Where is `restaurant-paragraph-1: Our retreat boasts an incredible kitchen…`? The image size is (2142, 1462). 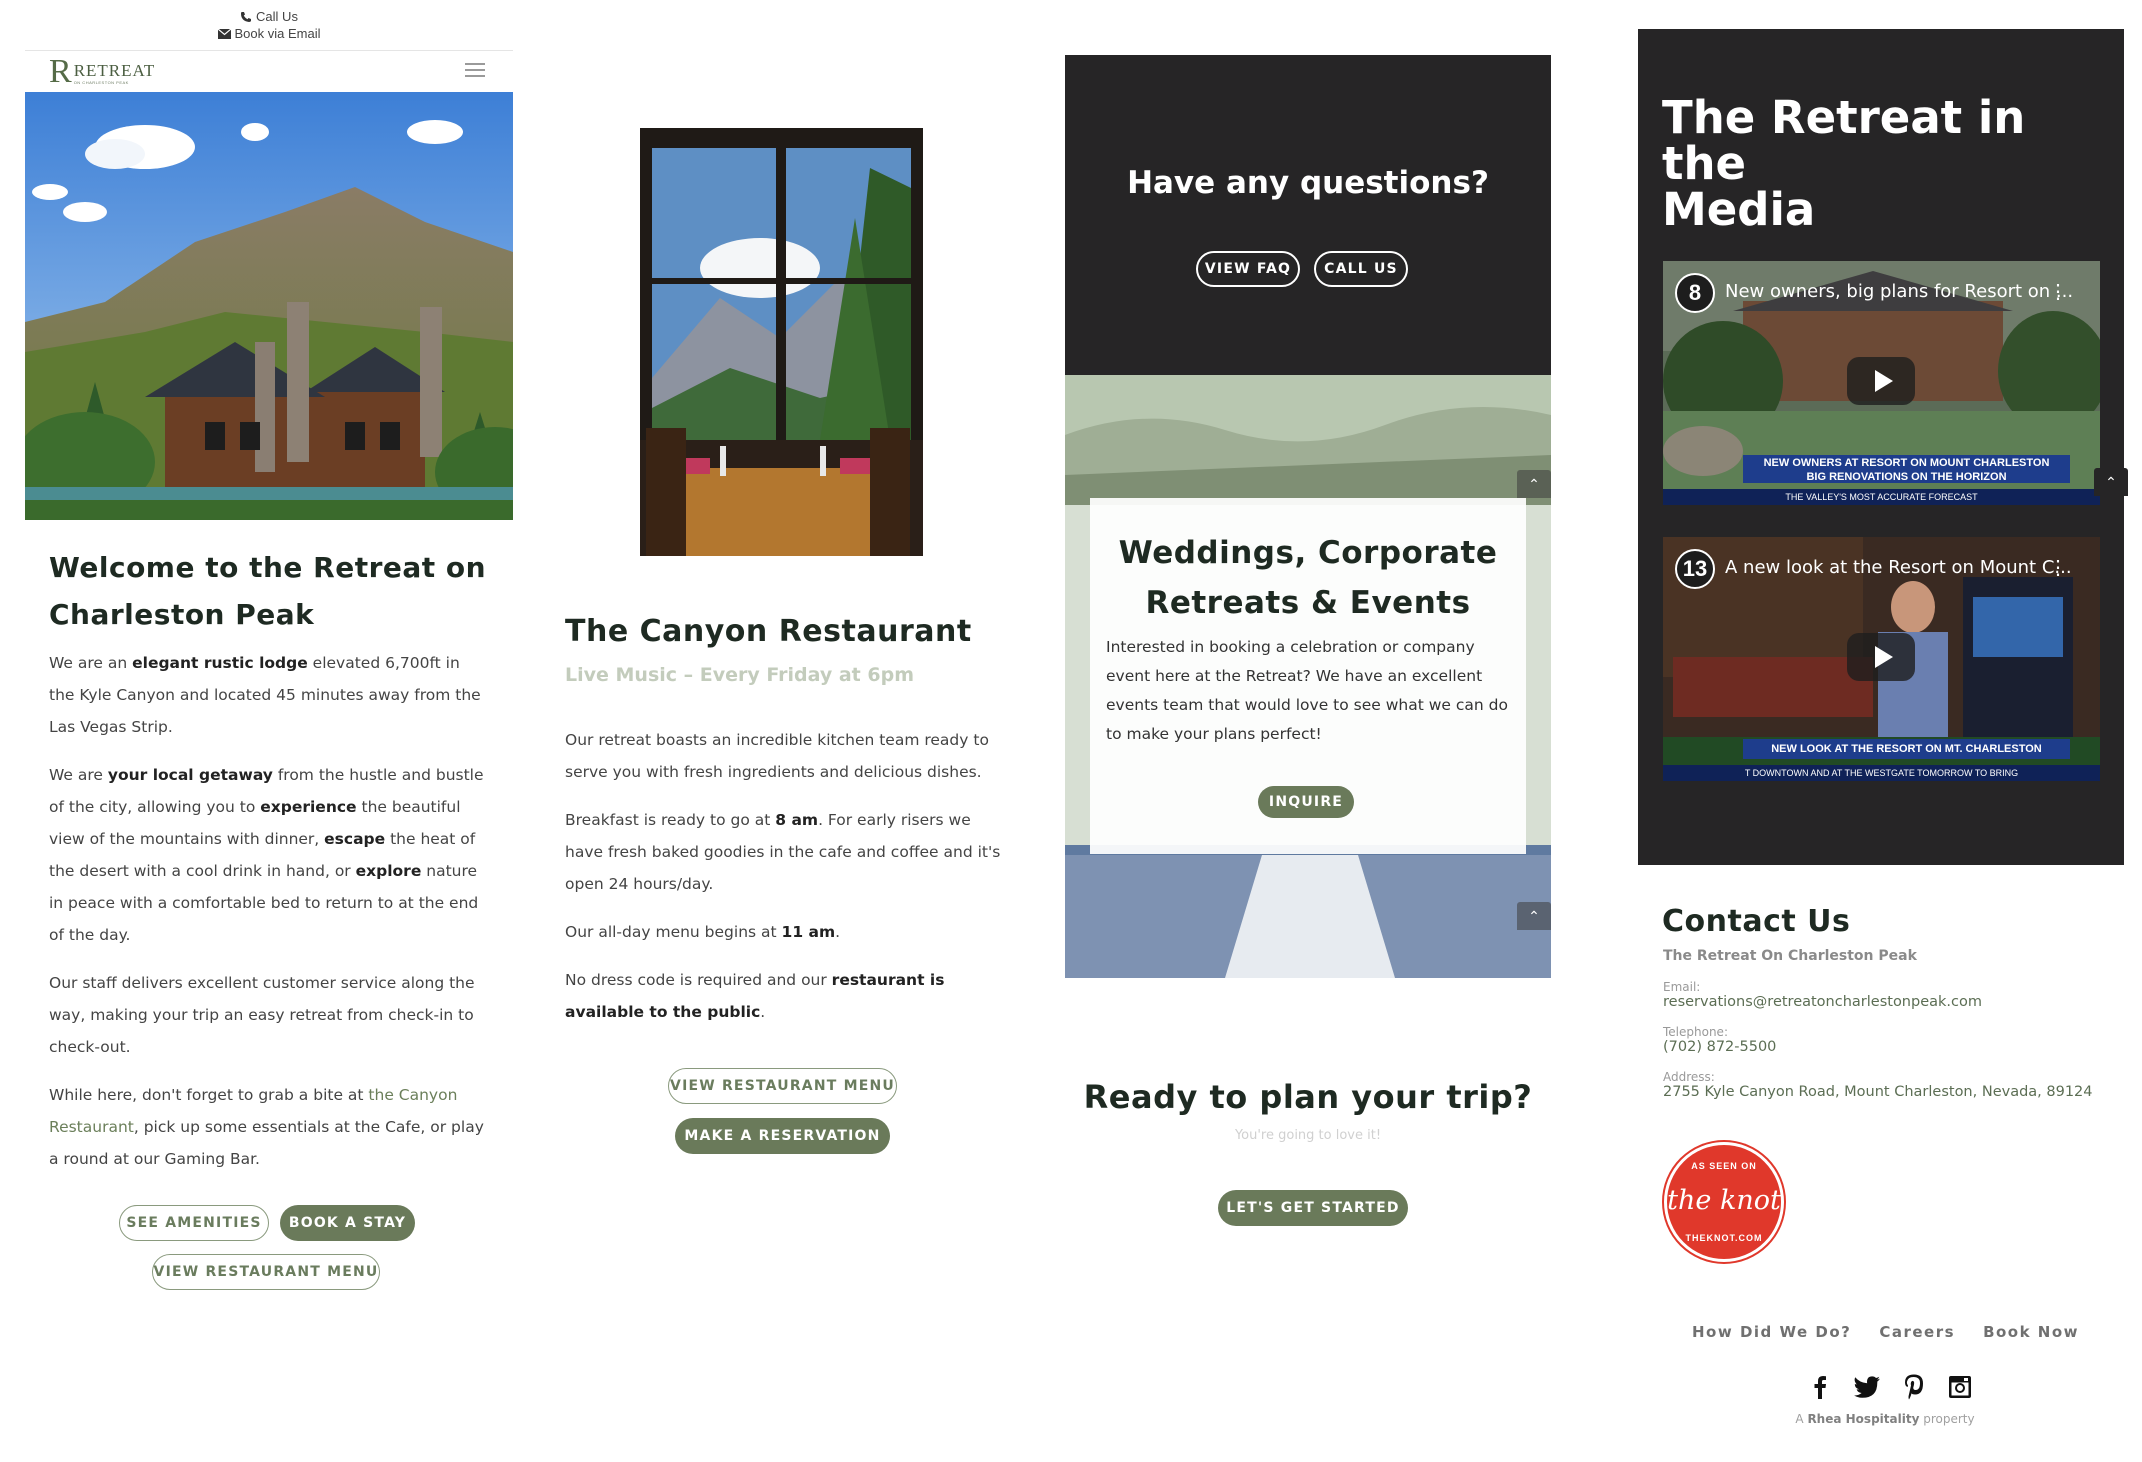
restaurant-paragraph-1: Our retreat boasts an incredible kitchen… is located at coordinates (777, 756).